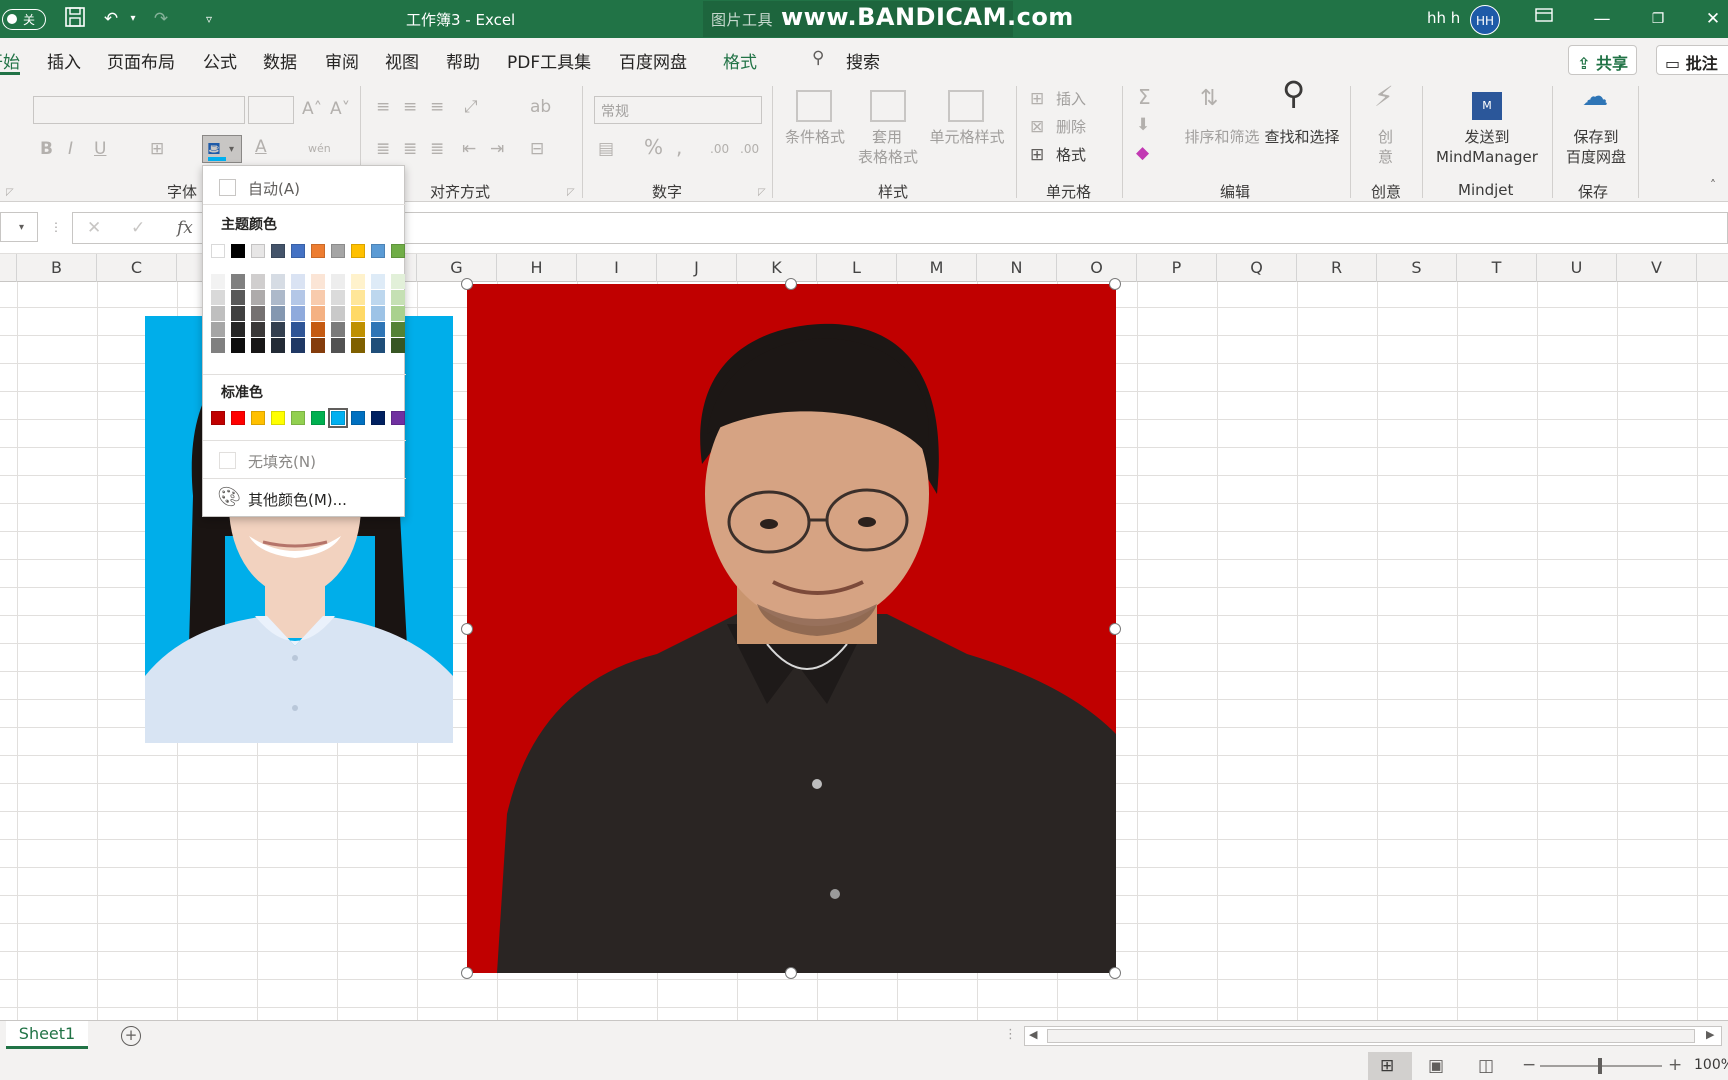 The image size is (1728, 1080). Describe the element at coordinates (1177, 268) in the screenshot. I see `column-header-p: P` at that location.